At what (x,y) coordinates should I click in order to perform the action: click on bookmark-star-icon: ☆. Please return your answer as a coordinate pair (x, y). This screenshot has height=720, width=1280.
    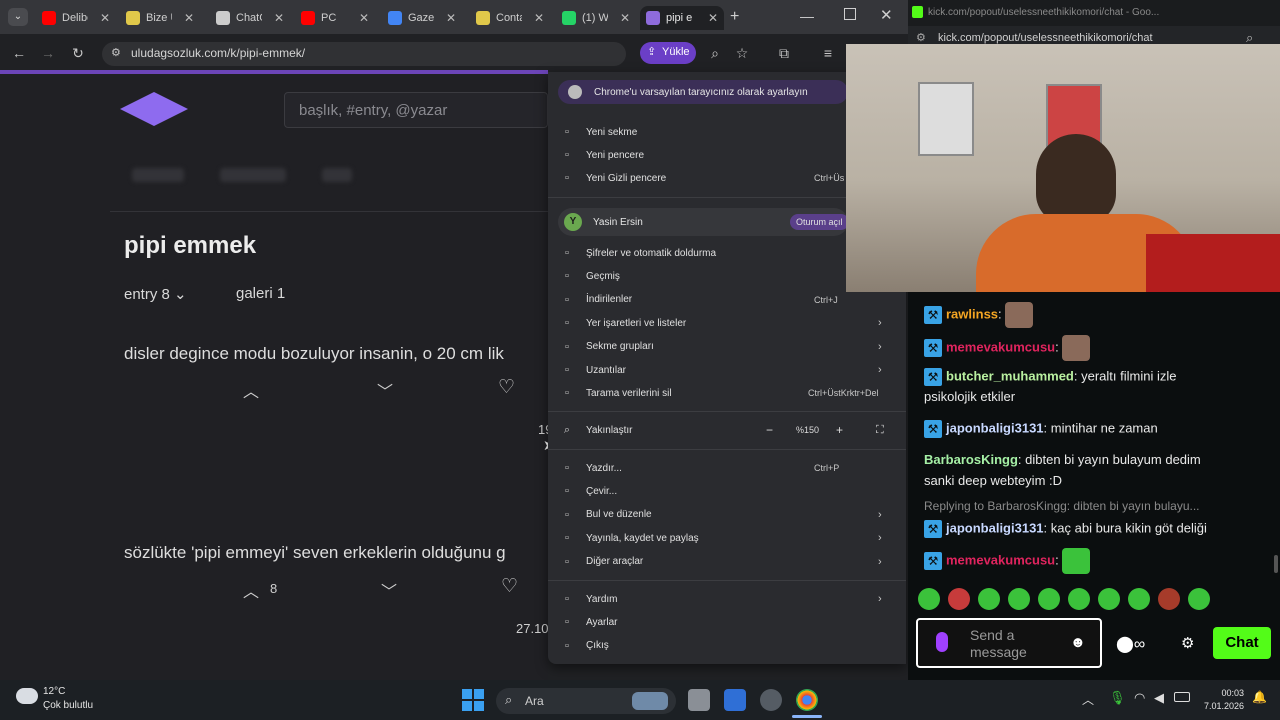
    Looking at the image, I should click on (742, 53).